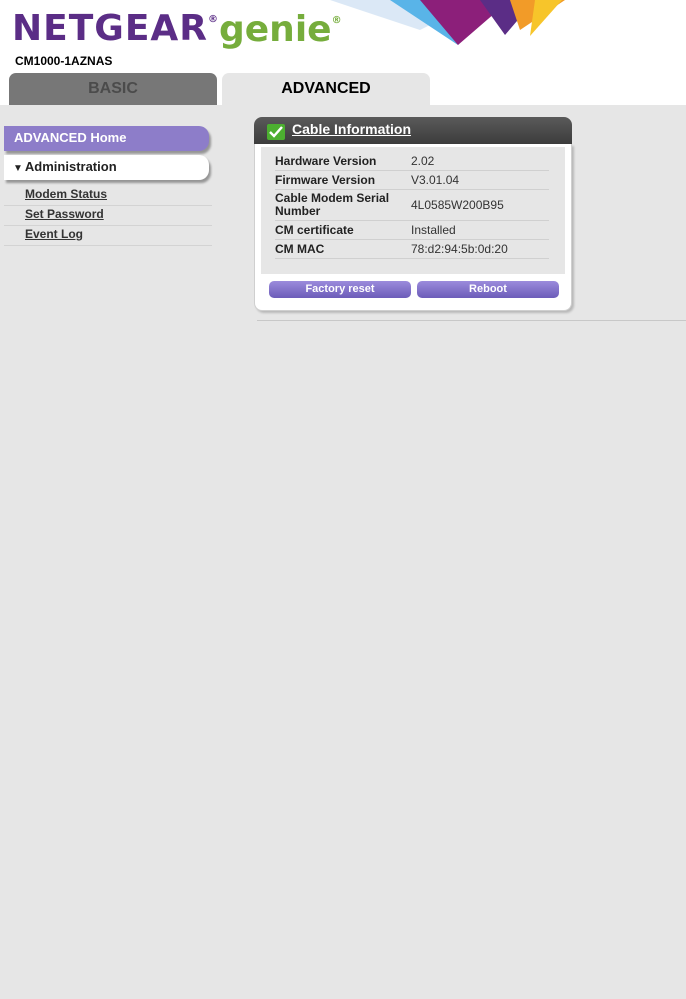 This screenshot has height=999, width=686. I want to click on table-row: CM certificate Installed, so click(412, 230).